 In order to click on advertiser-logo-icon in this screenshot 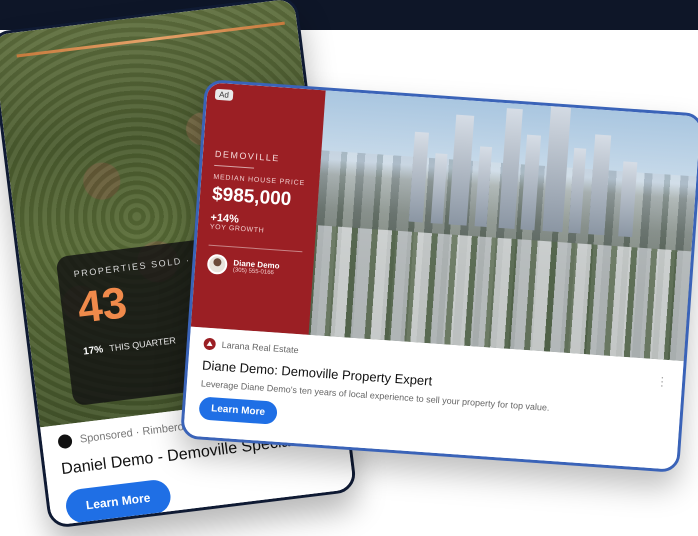, I will do `click(65, 441)`.